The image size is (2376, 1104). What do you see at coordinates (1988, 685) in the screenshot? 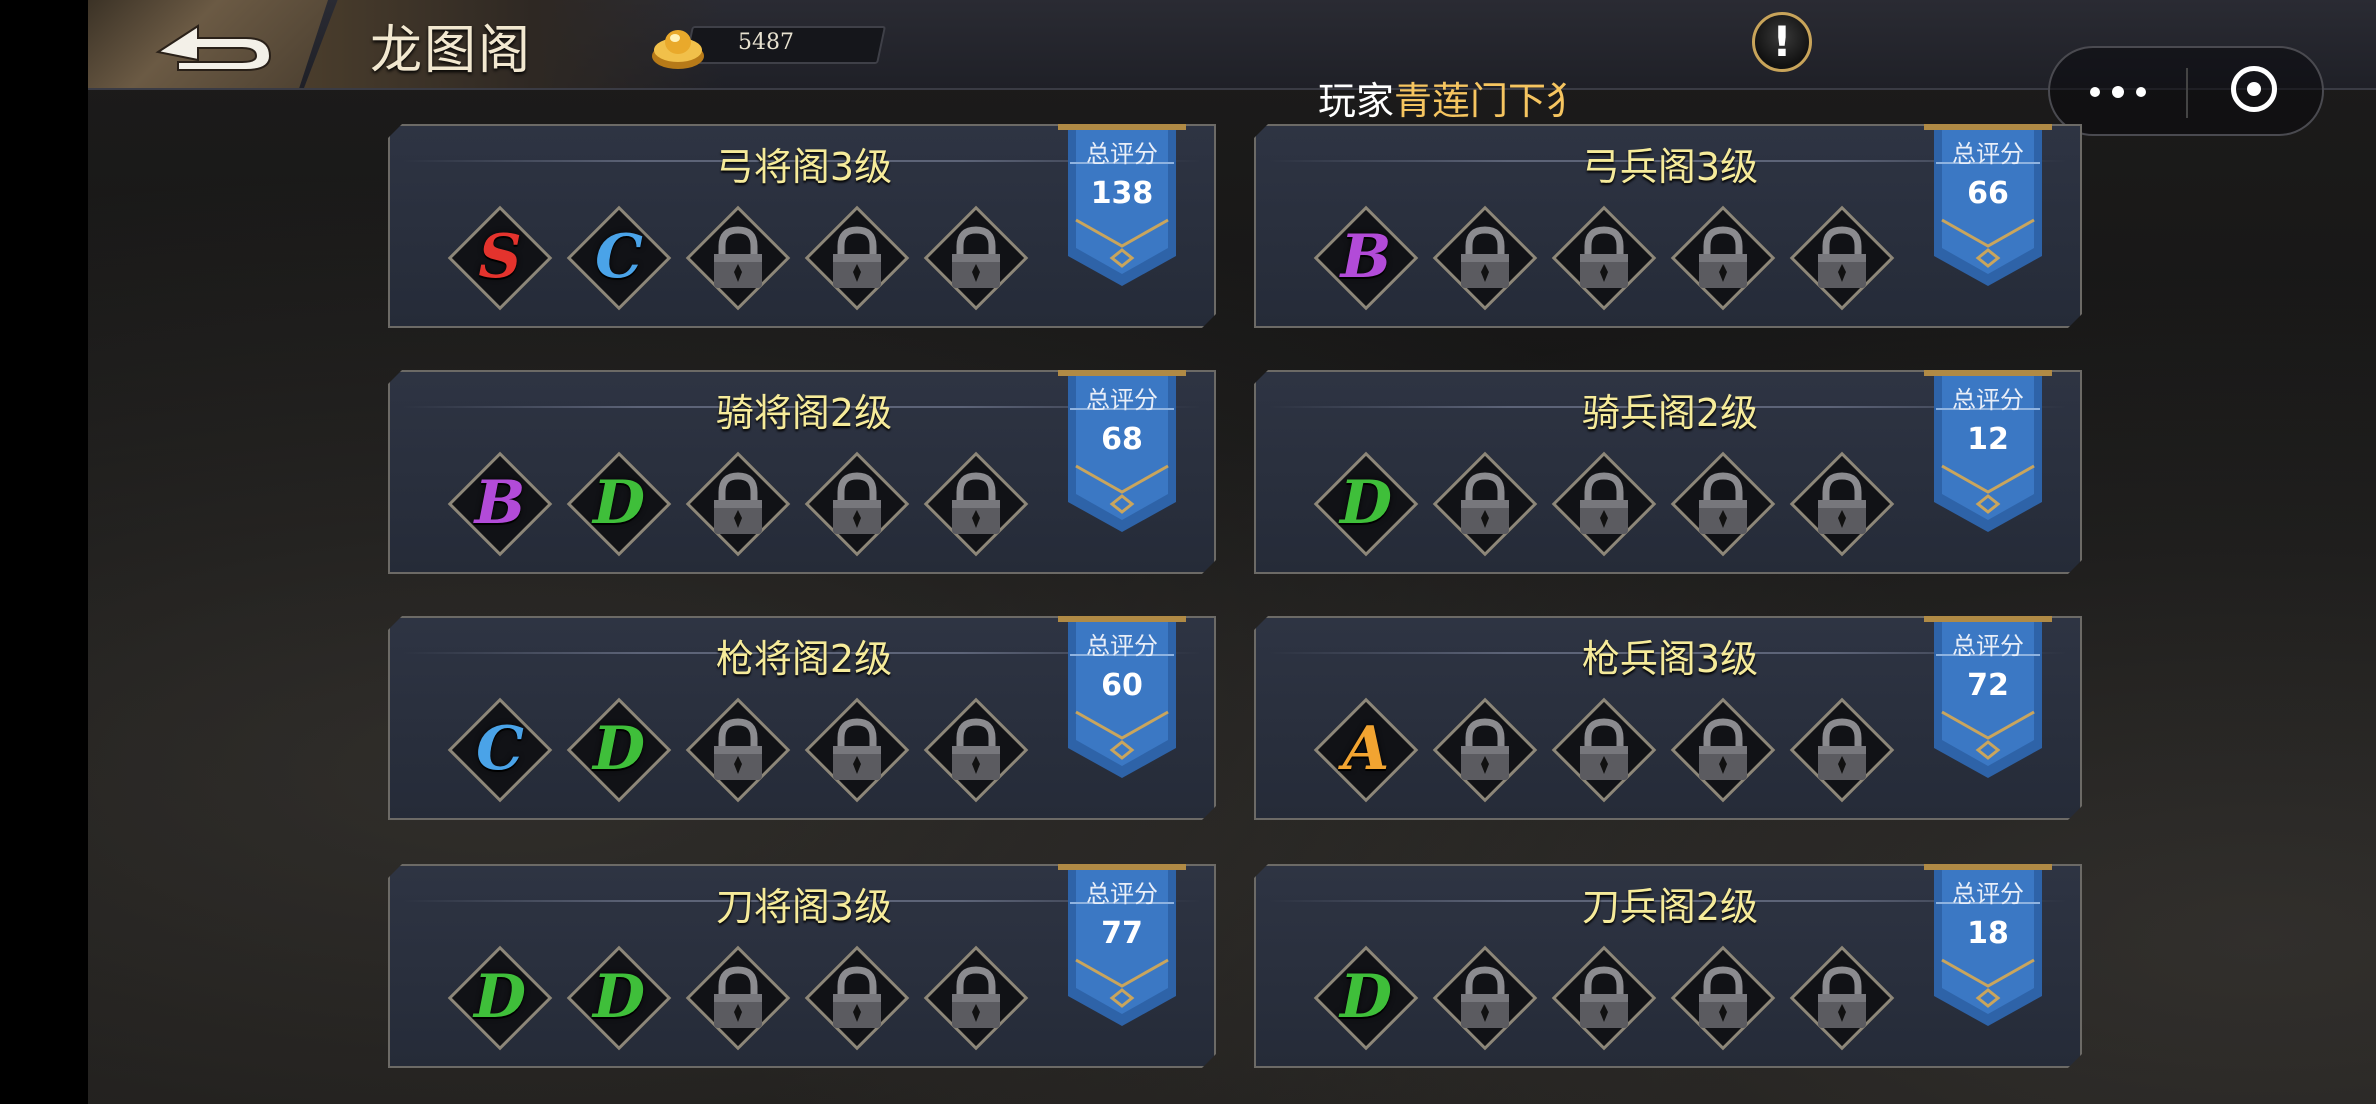
I see `total-score-value: 72` at bounding box center [1988, 685].